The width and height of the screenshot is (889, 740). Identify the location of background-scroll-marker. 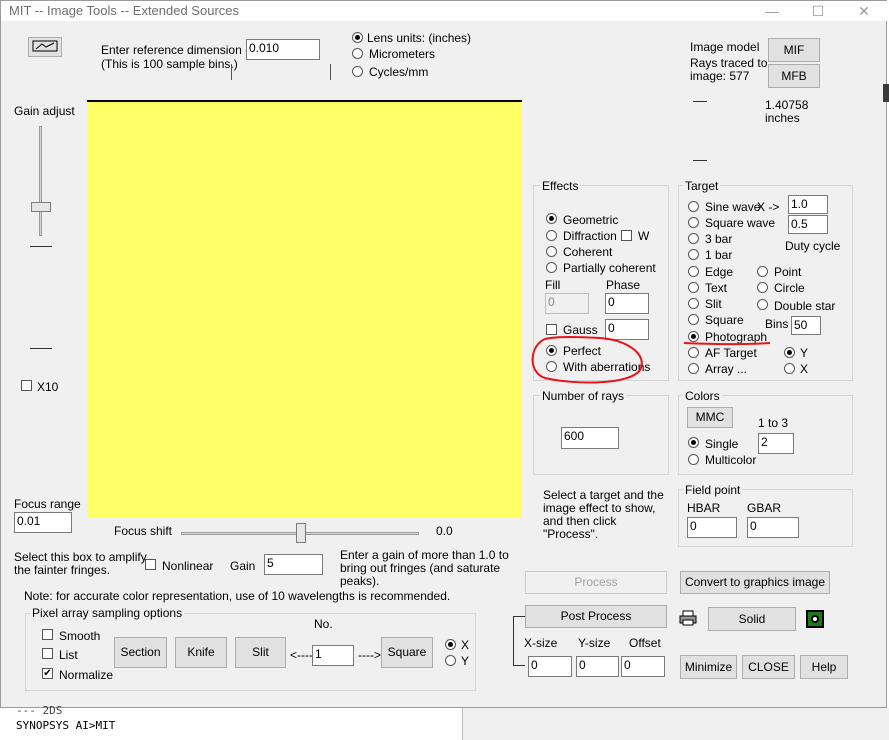
(886, 93).